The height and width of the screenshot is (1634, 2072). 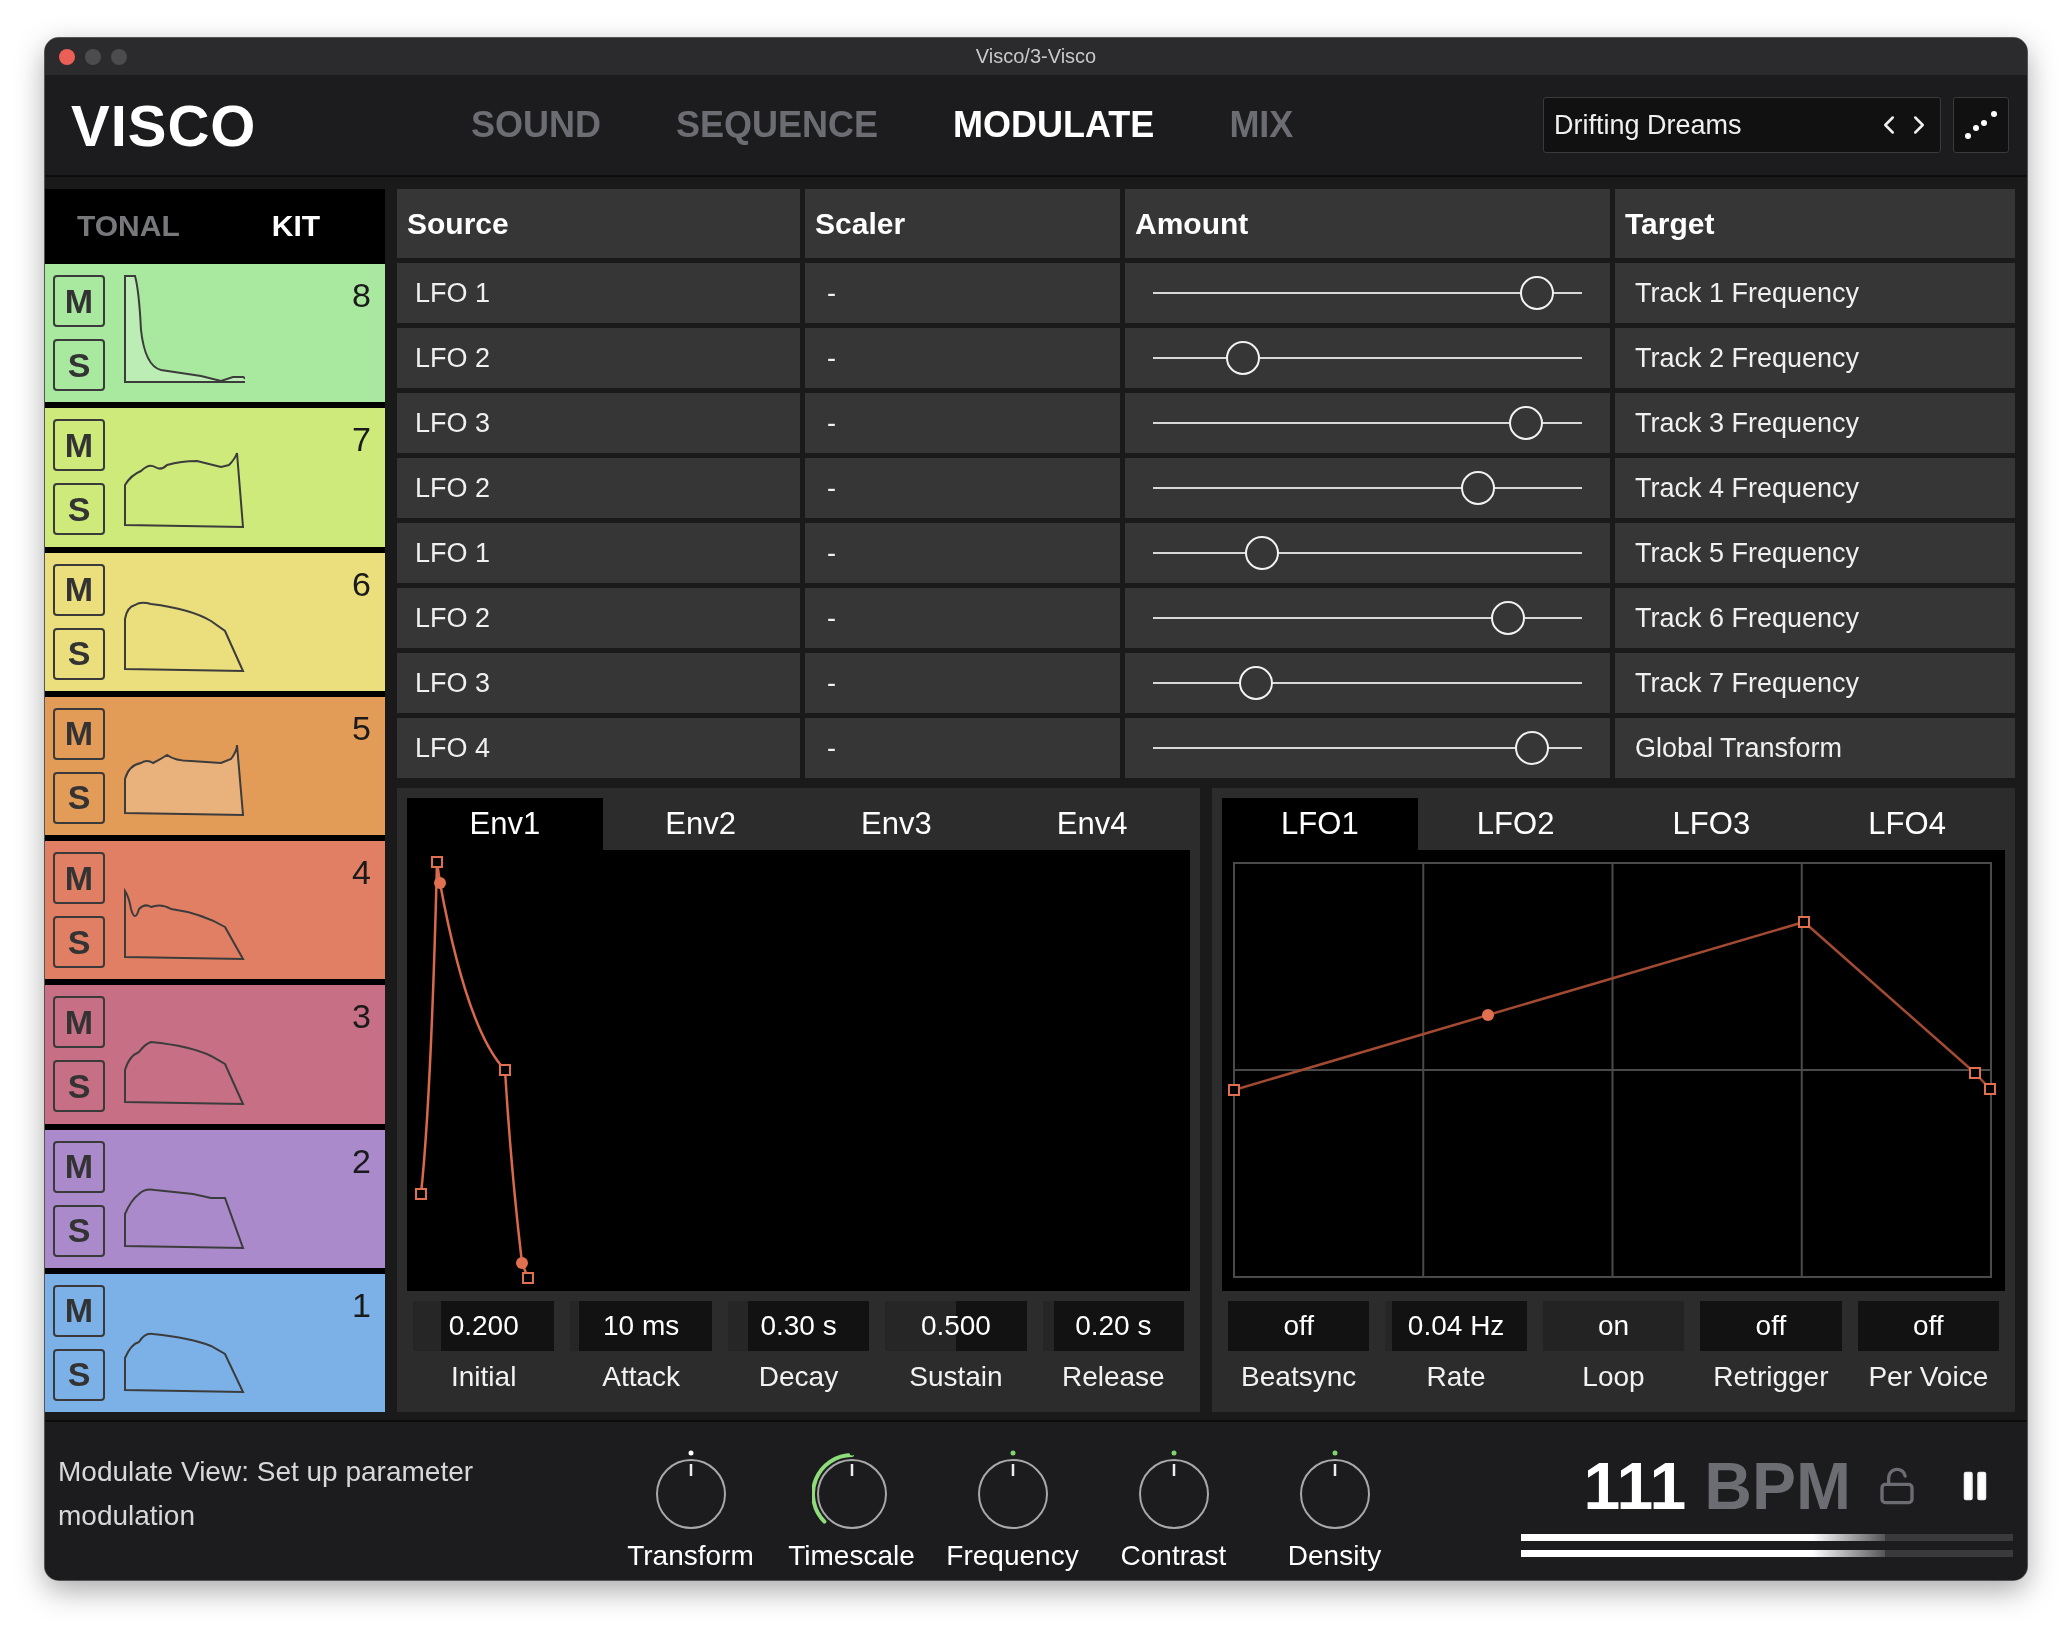 What do you see at coordinates (1711, 824) in the screenshot?
I see `lfo-tab: LFO3` at bounding box center [1711, 824].